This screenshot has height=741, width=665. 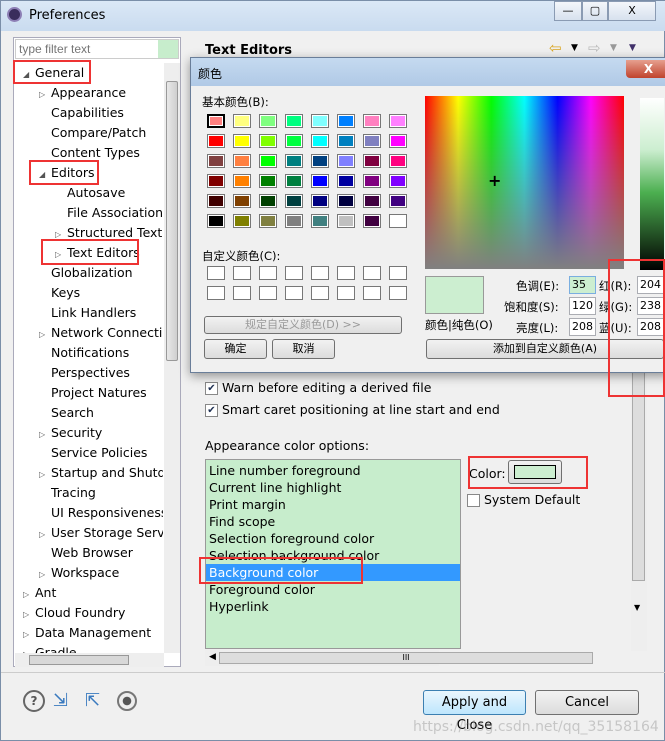 I want to click on color-option-item: Line number foreground, so click(x=333, y=470).